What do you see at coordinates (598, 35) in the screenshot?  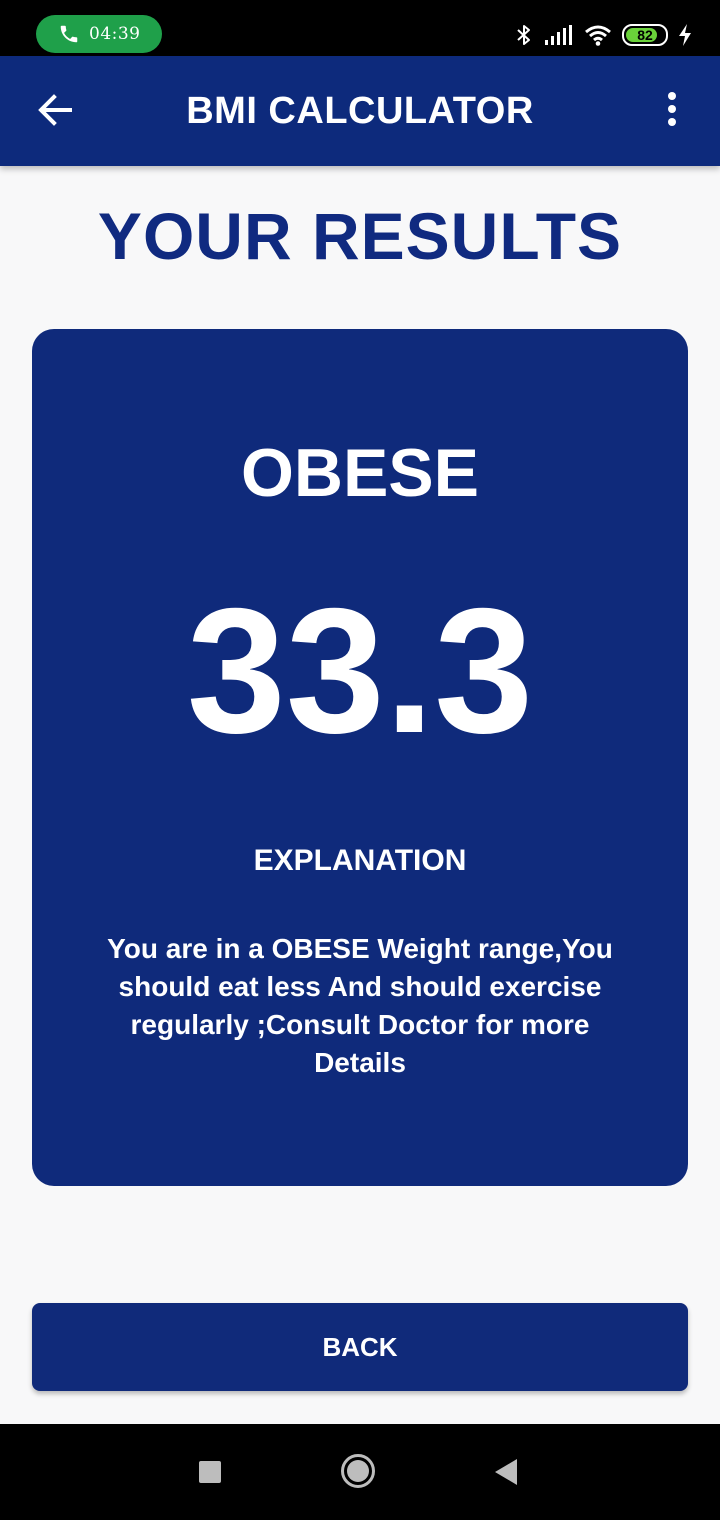 I see `wifi-icon` at bounding box center [598, 35].